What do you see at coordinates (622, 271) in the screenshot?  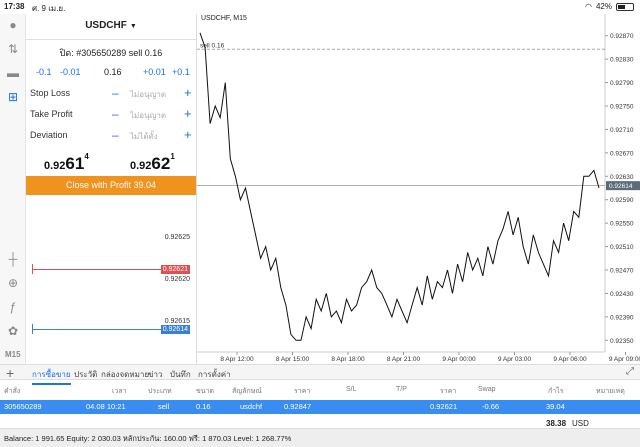 I see `chart-y-tick-label: 0.92470` at bounding box center [622, 271].